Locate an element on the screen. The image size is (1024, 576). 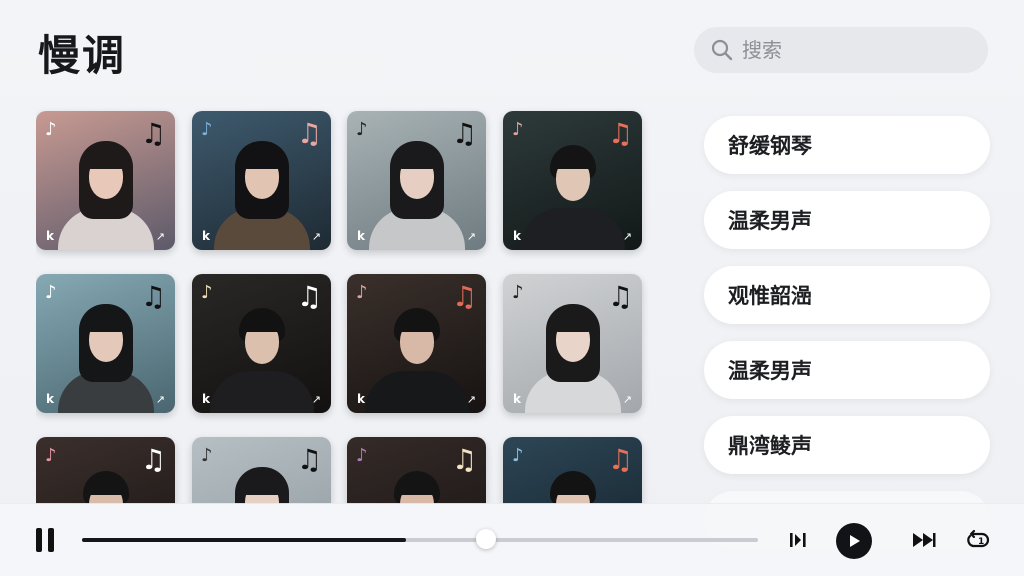
progress-thumb is located at coordinates (486, 539).